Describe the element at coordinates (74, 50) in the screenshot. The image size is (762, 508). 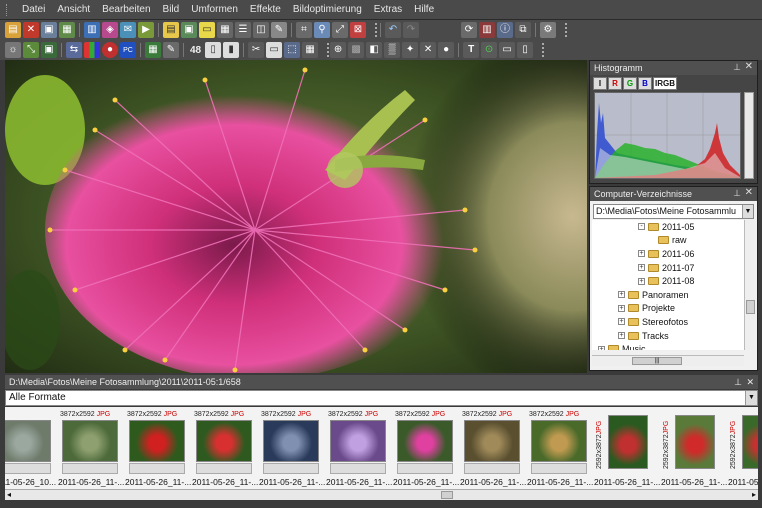
I see `flip-icon: ⇆` at that location.